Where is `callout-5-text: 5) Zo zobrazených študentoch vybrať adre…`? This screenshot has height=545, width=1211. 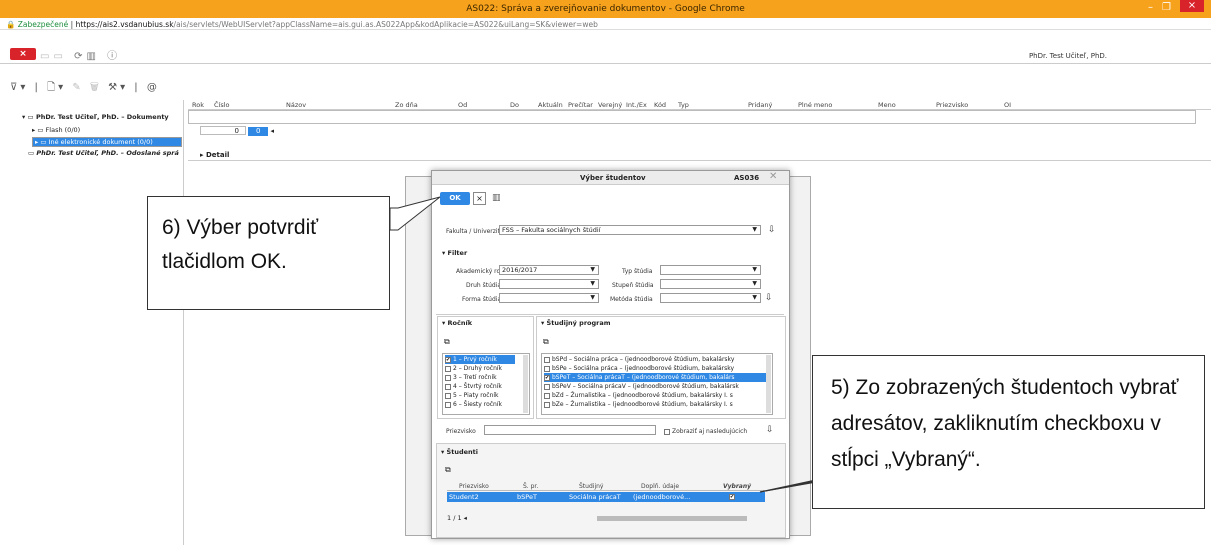 callout-5-text: 5) Zo zobrazených študentoch vybrať adre… is located at coordinates (1005, 423).